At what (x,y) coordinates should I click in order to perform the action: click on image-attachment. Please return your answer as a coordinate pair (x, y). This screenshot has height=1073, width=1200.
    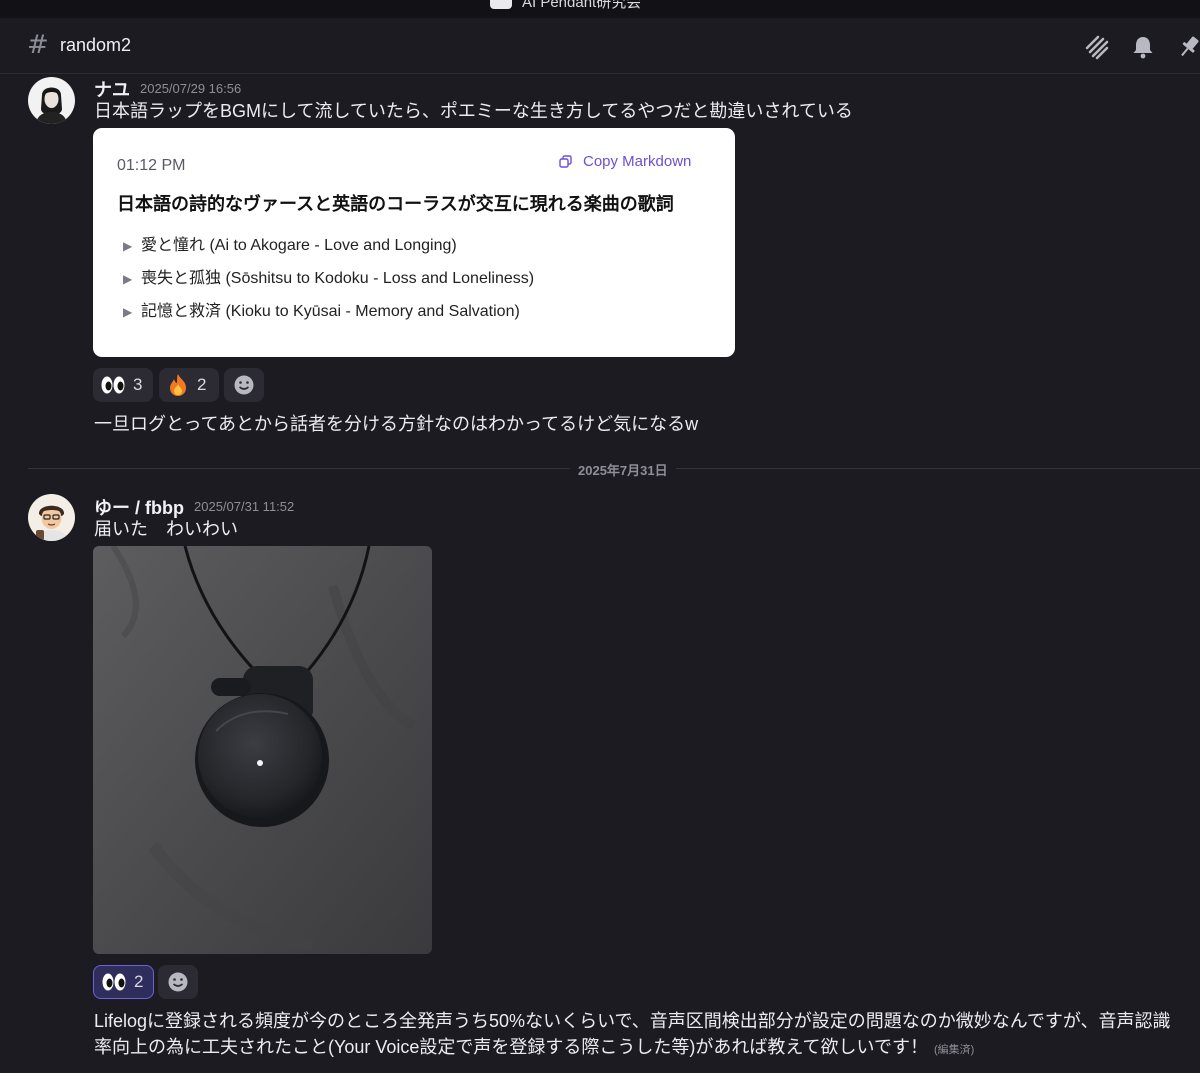
    Looking at the image, I should click on (262, 750).